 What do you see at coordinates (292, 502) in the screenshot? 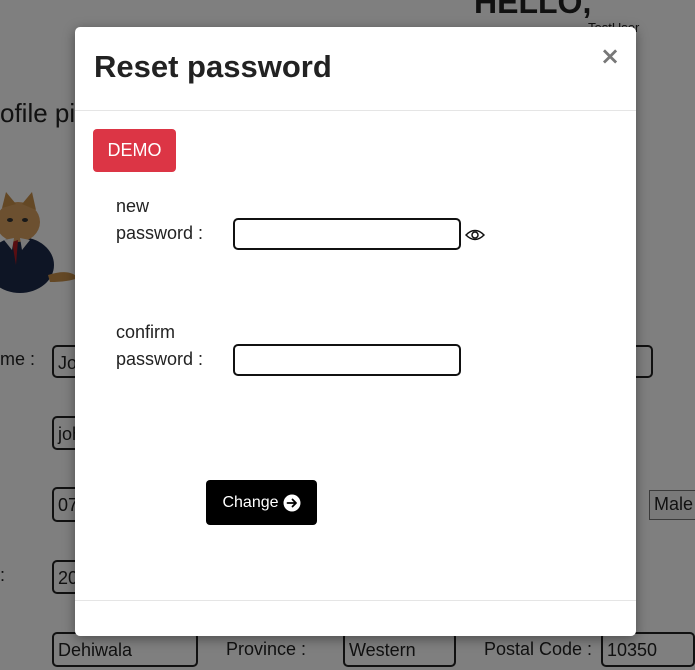
I see `arrow-right-circle-icon` at bounding box center [292, 502].